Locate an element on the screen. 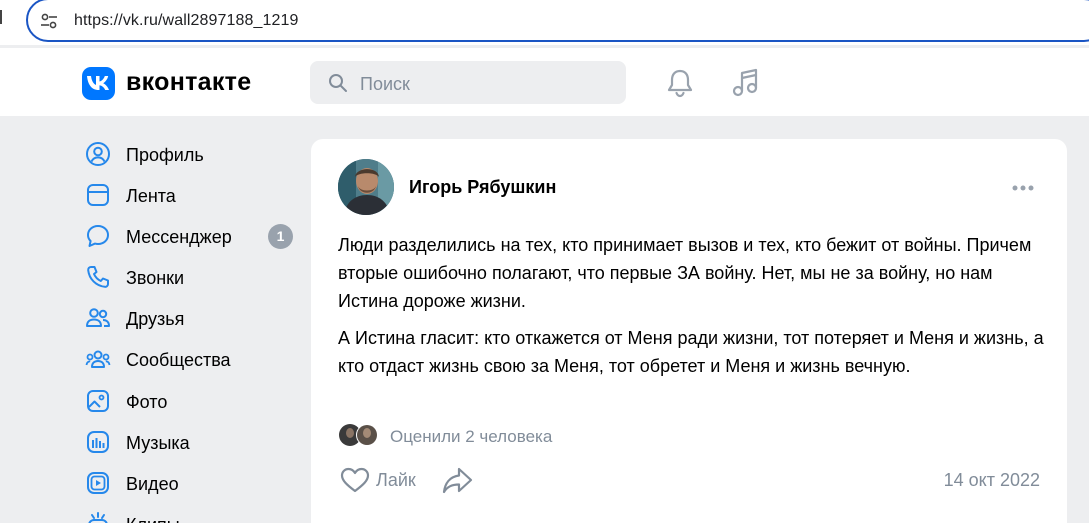 The width and height of the screenshot is (1089, 523). sidebar-item-label: Музыка is located at coordinates (158, 443).